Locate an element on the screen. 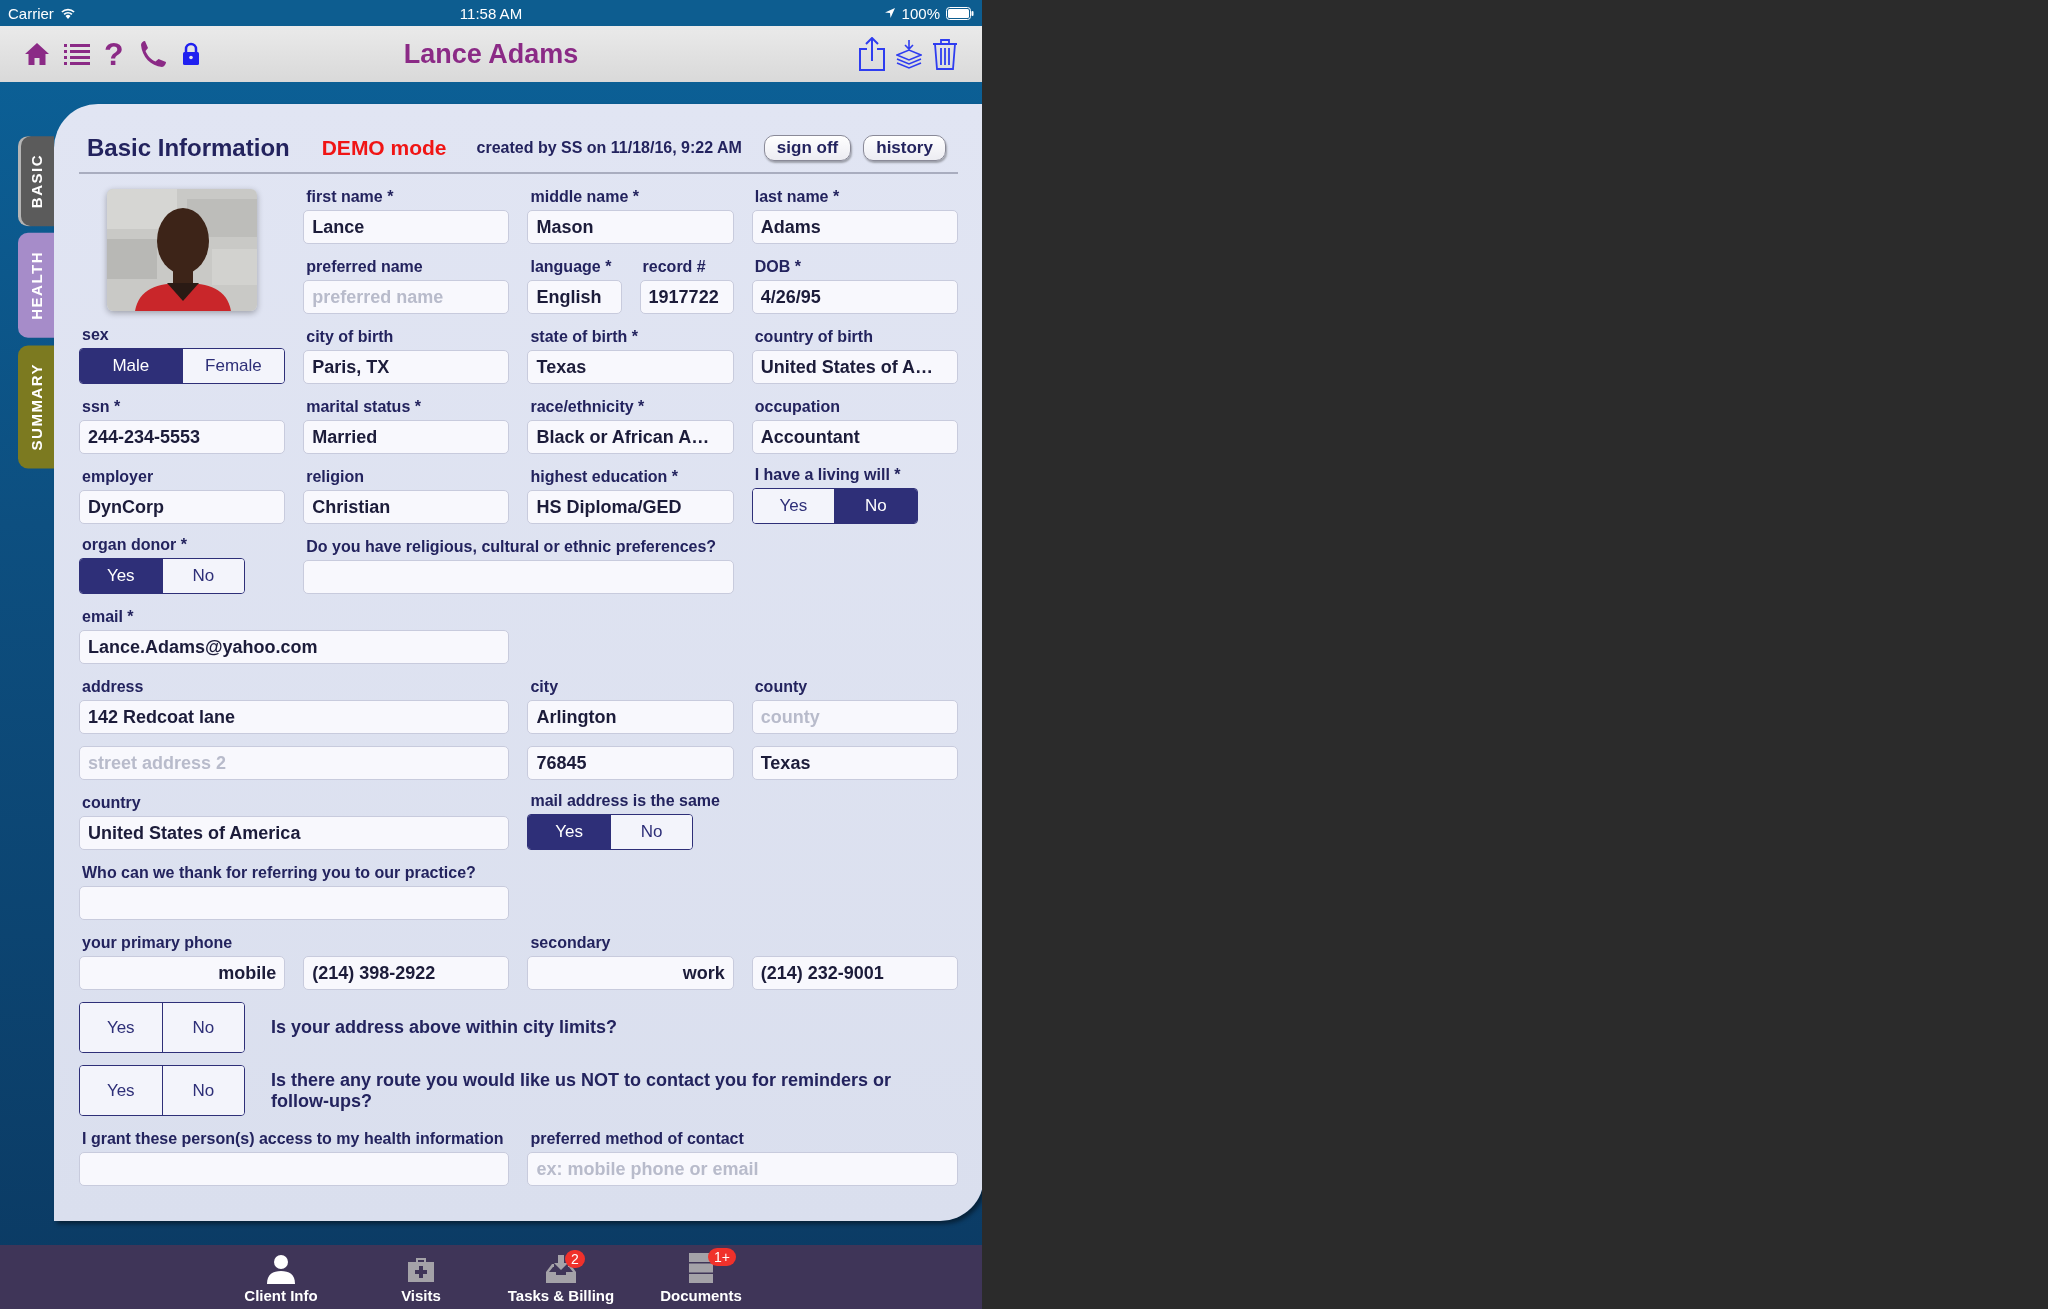 The height and width of the screenshot is (1309, 2048). text-field: (214) 398-2922 is located at coordinates (406, 973).